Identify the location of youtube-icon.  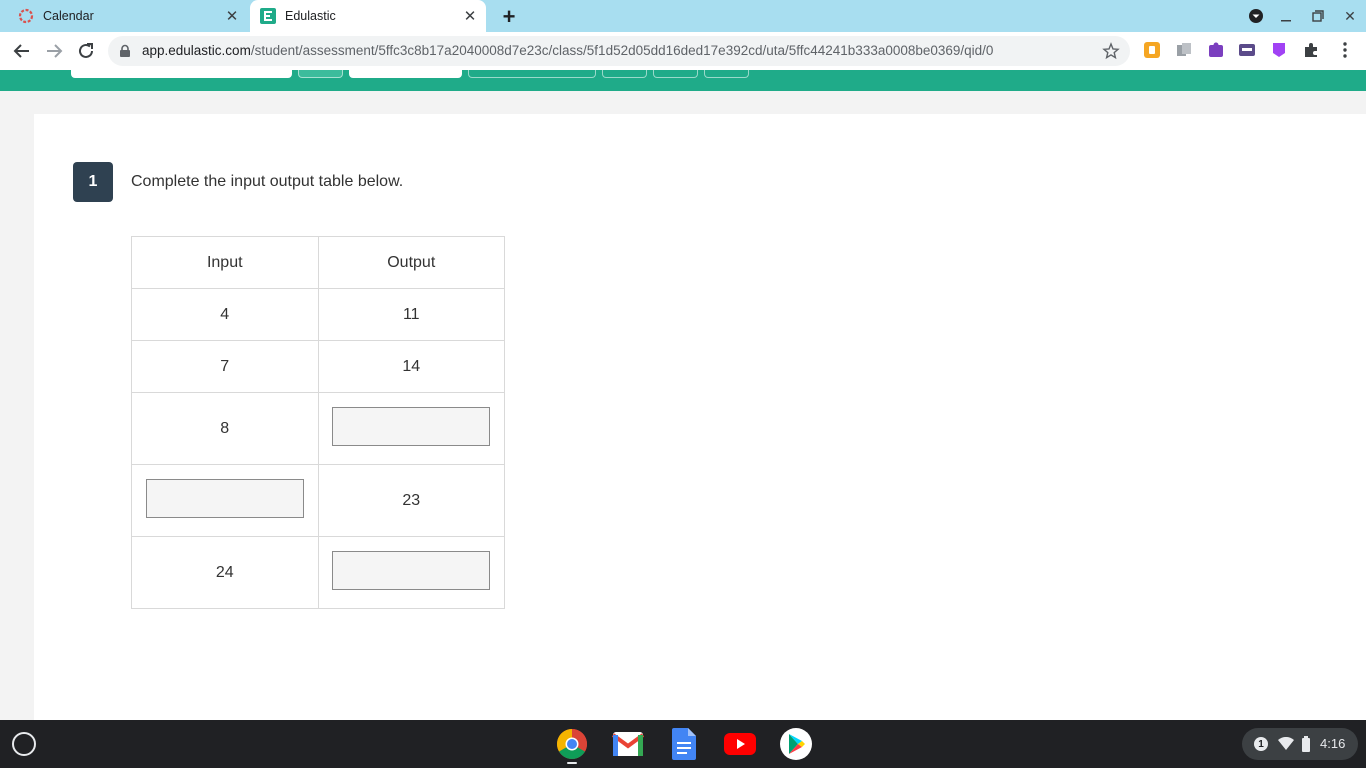
(740, 744).